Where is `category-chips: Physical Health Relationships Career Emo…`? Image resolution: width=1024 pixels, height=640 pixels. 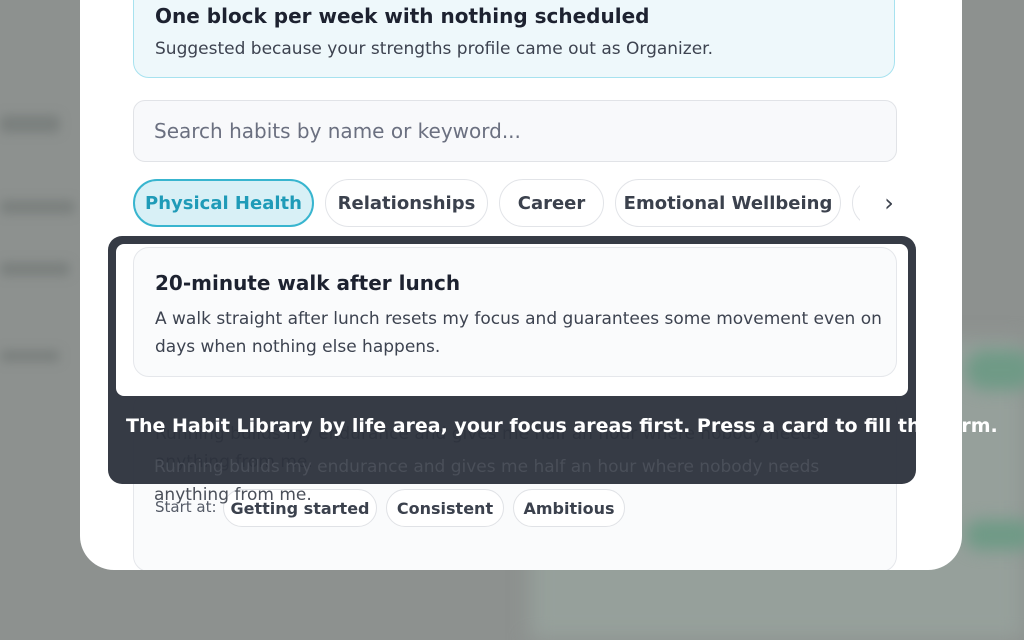
category-chips: Physical Health Relationships Career Emo… is located at coordinates (525, 204).